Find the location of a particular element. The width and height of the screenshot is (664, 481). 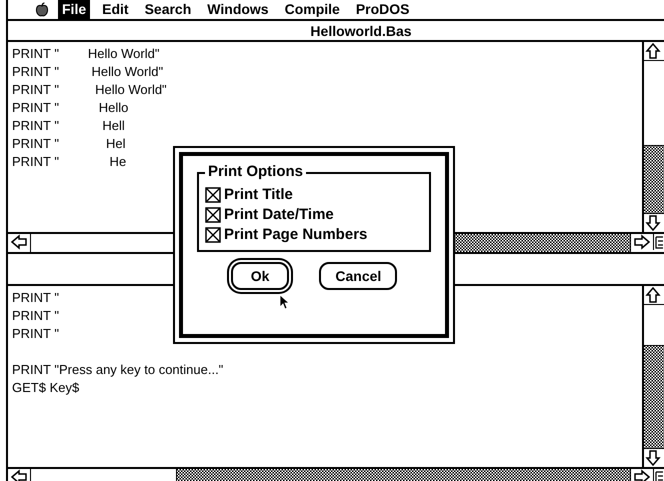

code-line: PRINT "Press any key to continue..." is located at coordinates (118, 370).